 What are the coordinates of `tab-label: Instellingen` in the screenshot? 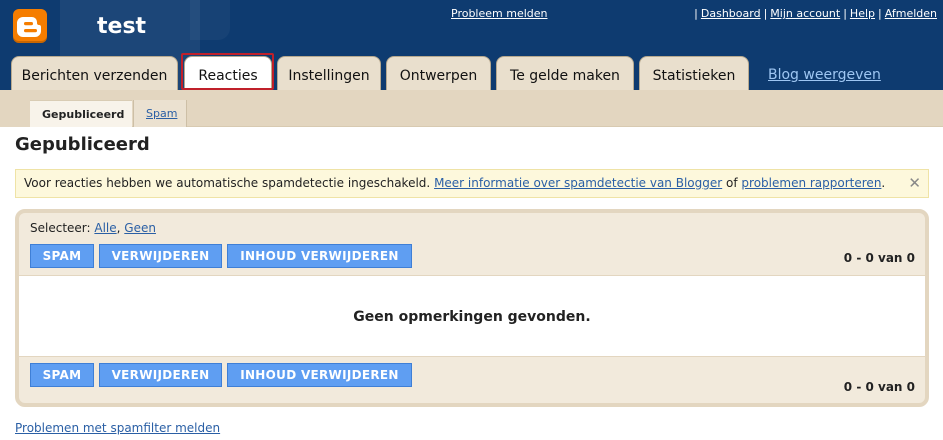 It's located at (329, 76).